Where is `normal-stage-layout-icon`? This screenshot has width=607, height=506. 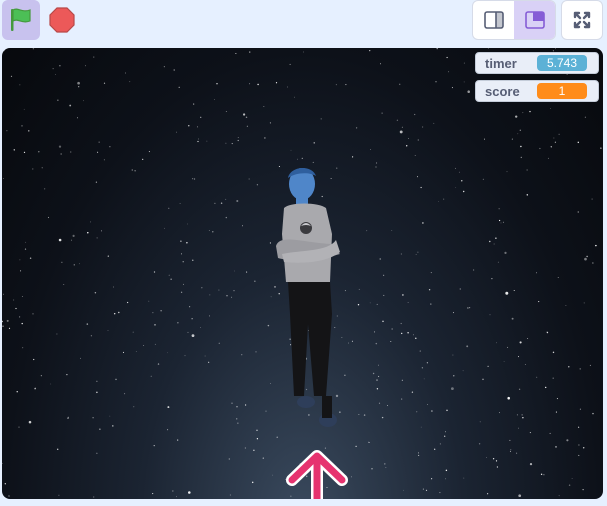
normal-stage-layout-icon is located at coordinates (534, 20).